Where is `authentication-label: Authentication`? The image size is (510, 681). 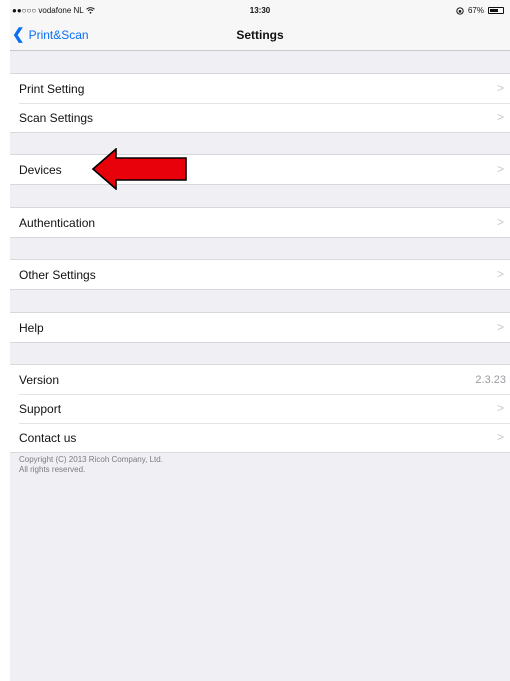 authentication-label: Authentication is located at coordinates (57, 222).